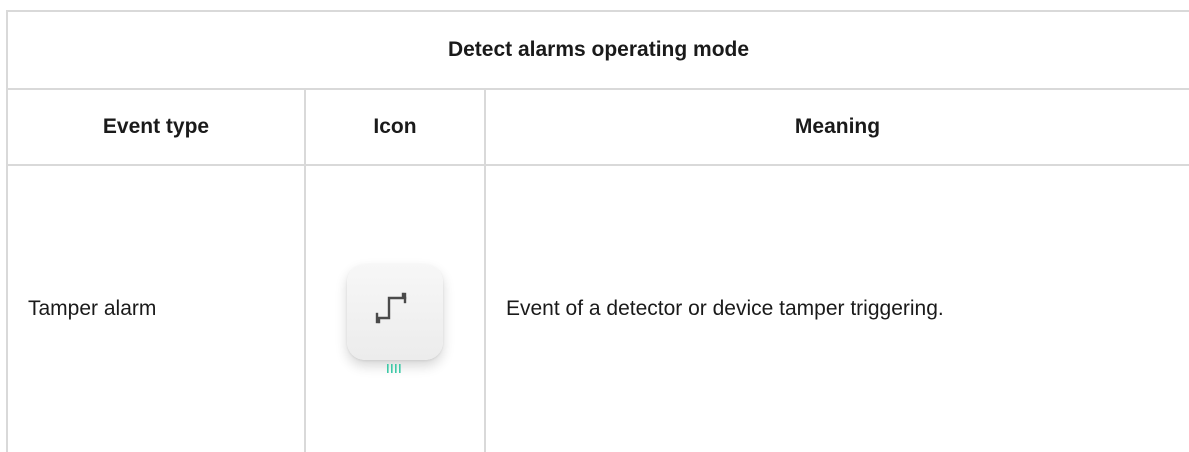  Describe the element at coordinates (391, 308) in the screenshot. I see `tamper-glyph-icon` at that location.